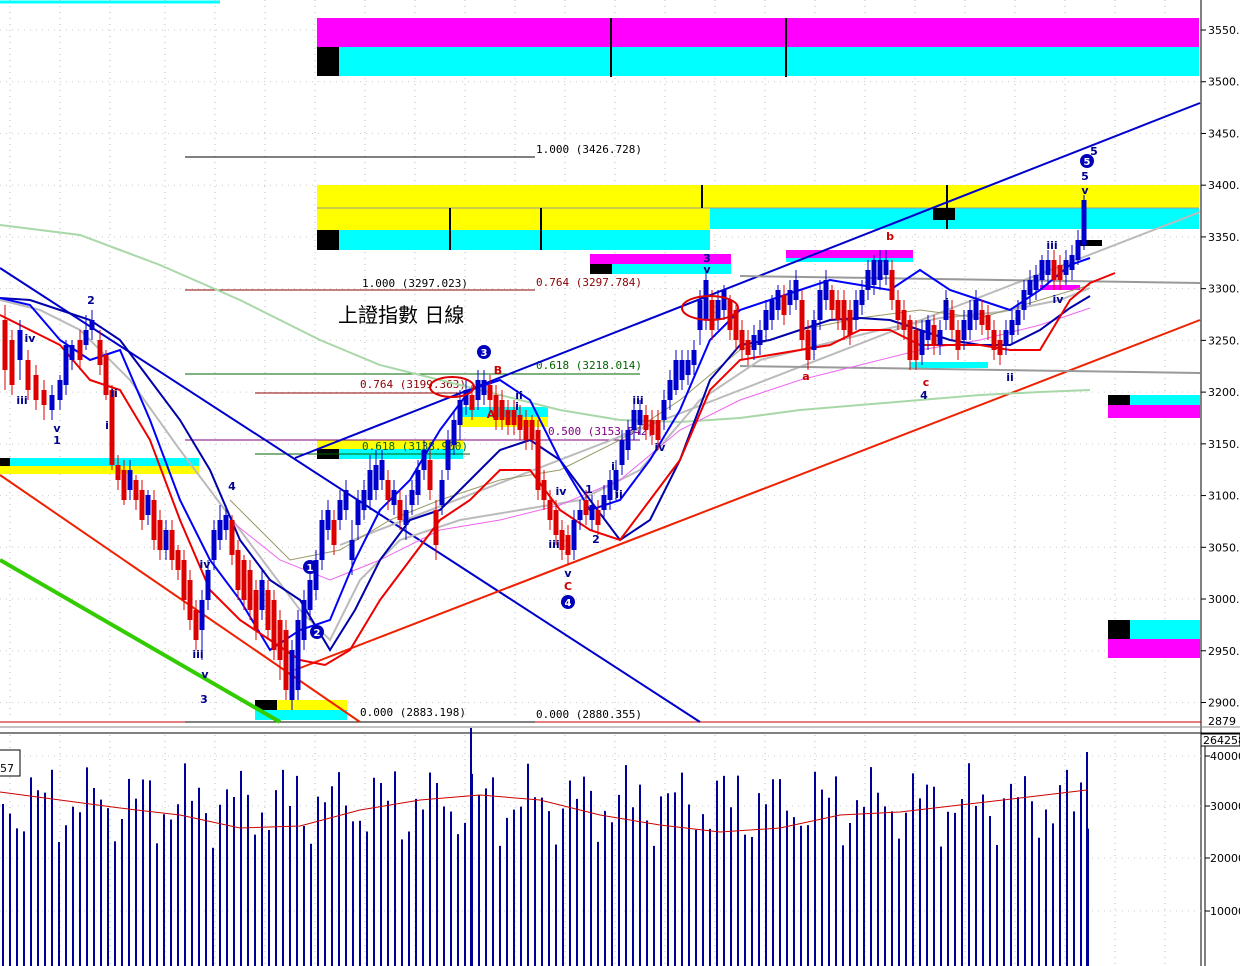  Describe the element at coordinates (1224, 237) in the screenshot. I see `price-tick-label: 3350.` at that location.